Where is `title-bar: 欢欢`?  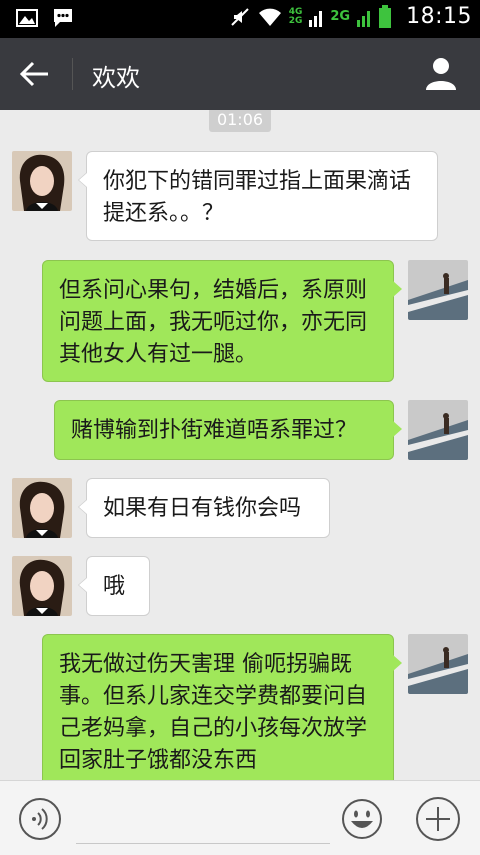 title-bar: 欢欢 is located at coordinates (240, 74).